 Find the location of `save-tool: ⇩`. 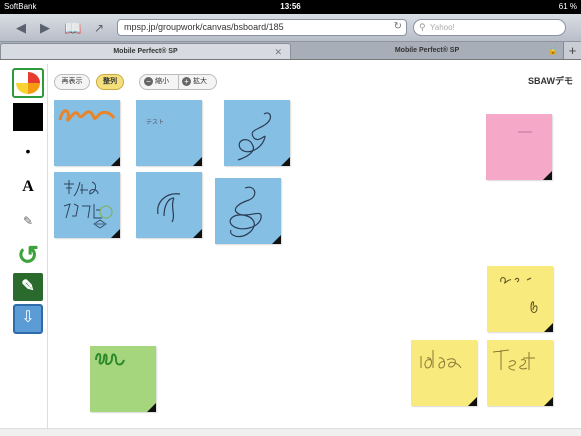

save-tool: ⇩ is located at coordinates (28, 319).